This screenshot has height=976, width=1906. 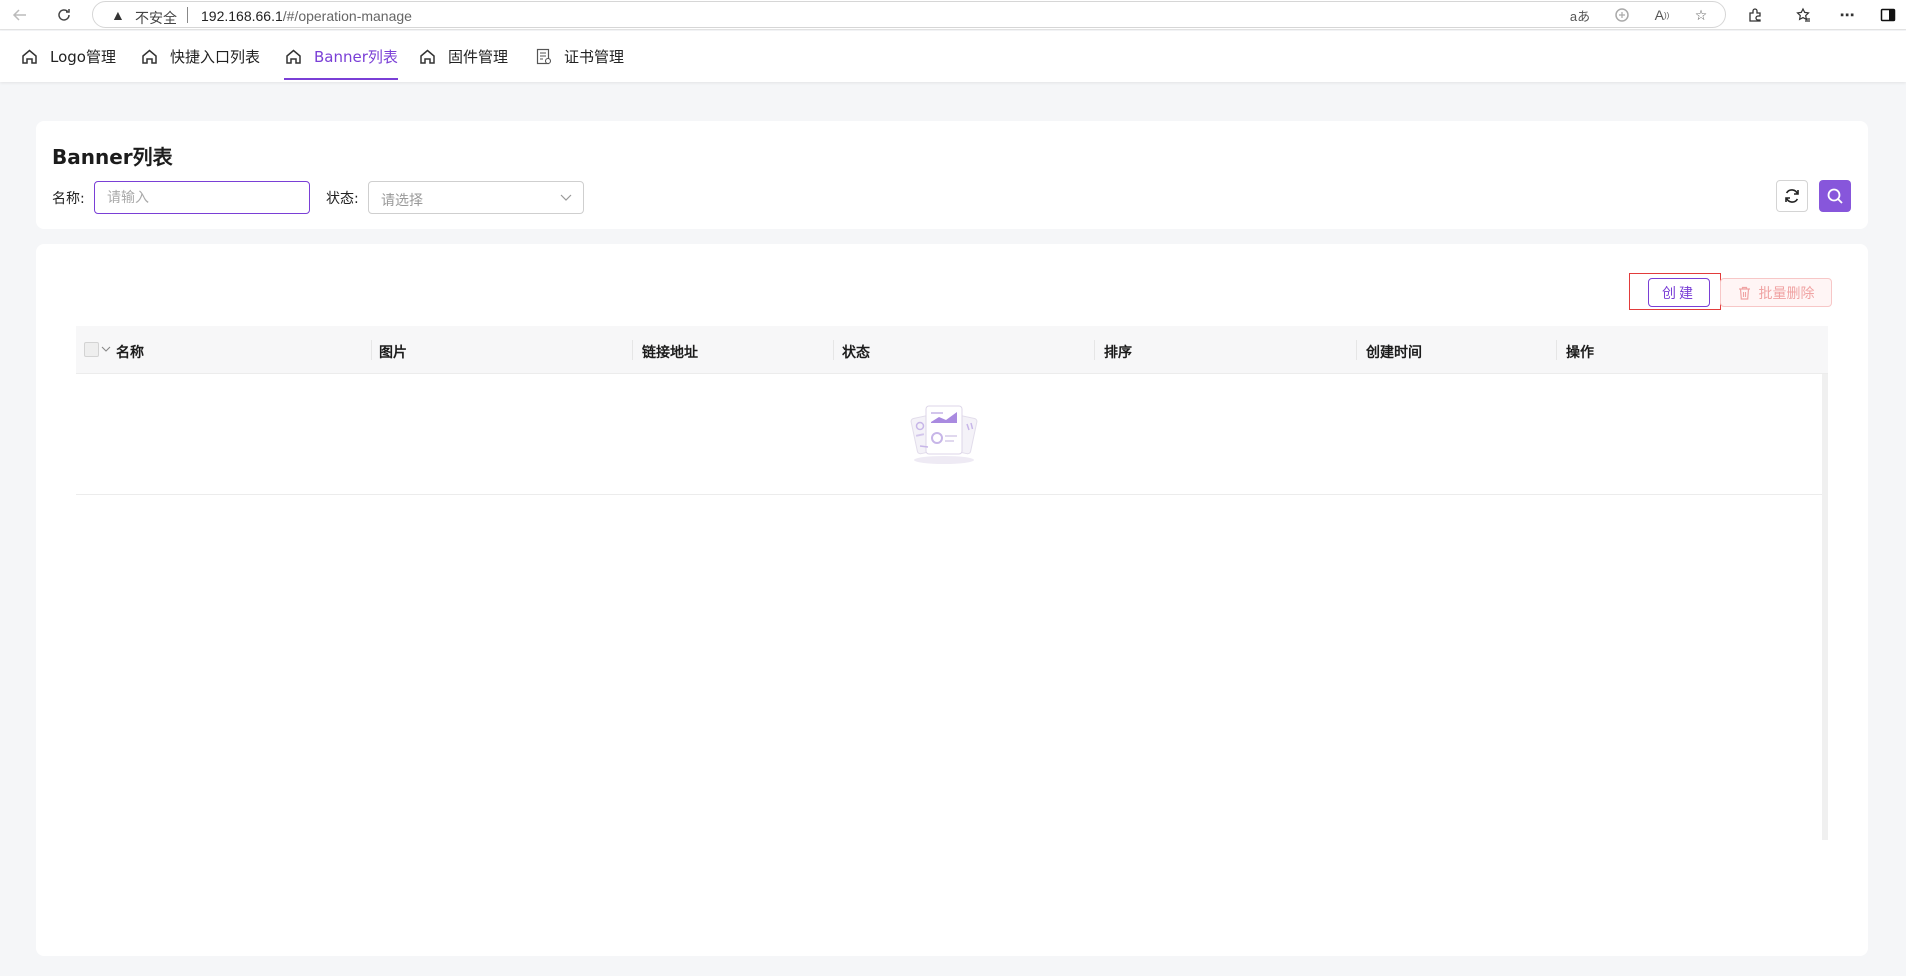 I want to click on status-field-label: 状态:, so click(x=342, y=199).